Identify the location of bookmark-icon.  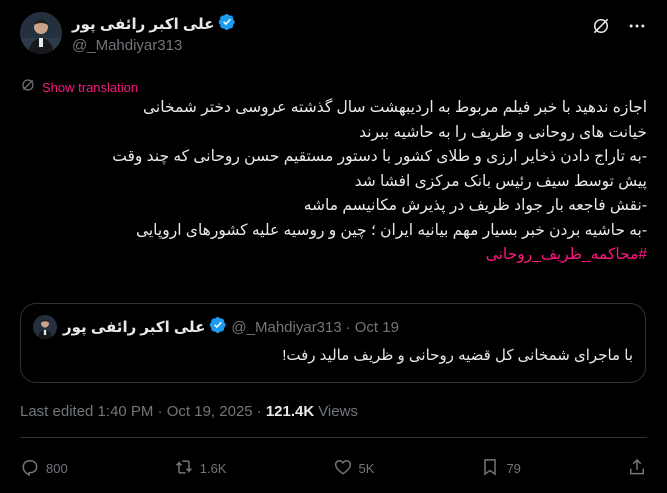
(490, 468).